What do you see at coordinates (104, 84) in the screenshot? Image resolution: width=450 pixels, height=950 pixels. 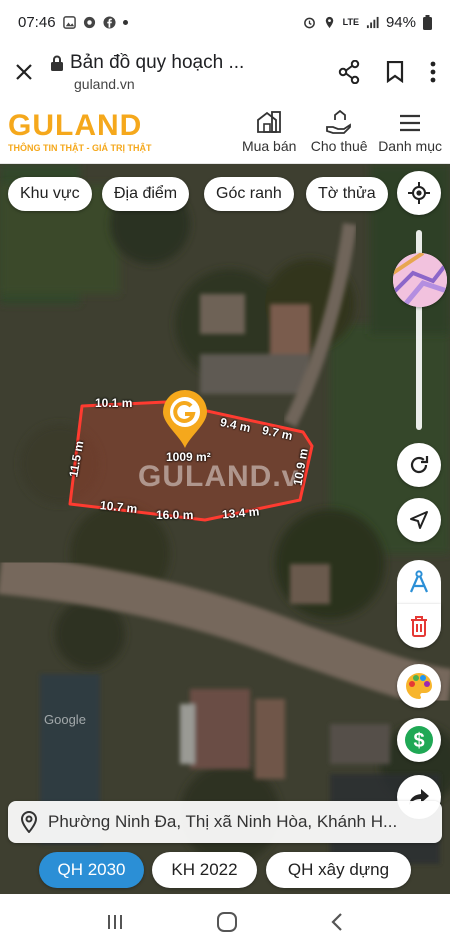 I see `page-url: guland.vn` at bounding box center [104, 84].